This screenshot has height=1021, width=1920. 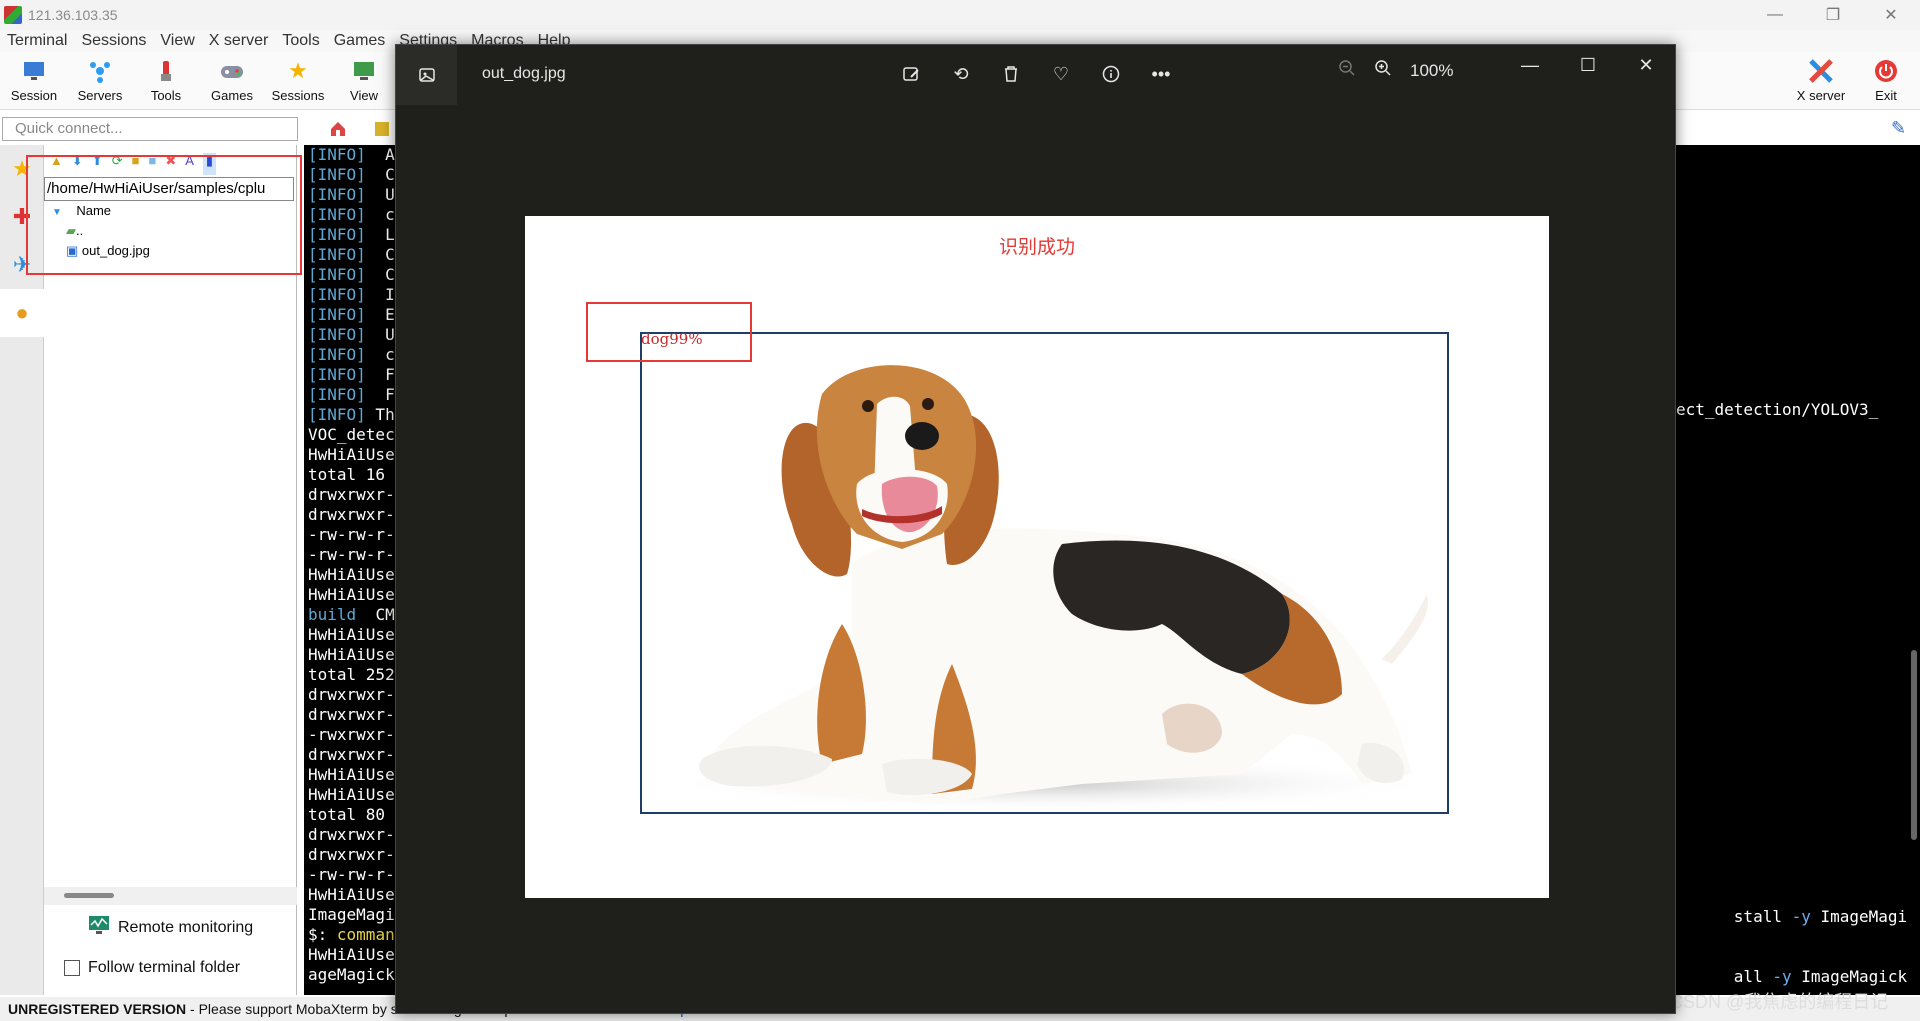 I want to click on watermark: CSDN @我焦虑的编程日记, so click(x=1779, y=1002).